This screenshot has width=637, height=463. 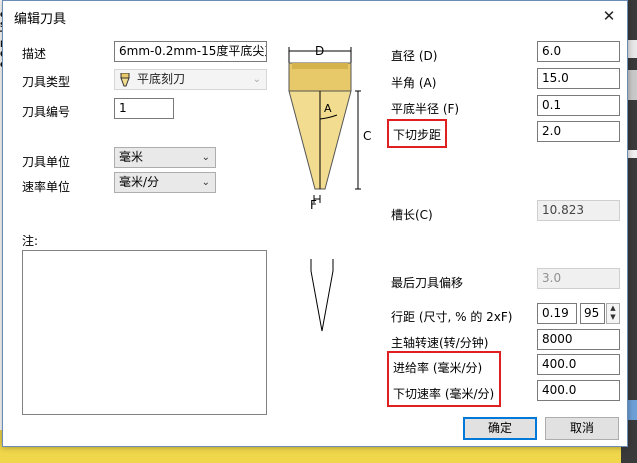 What do you see at coordinates (440, 343) in the screenshot?
I see `spindle-speed-label: 主轴转速(转/分钟)` at bounding box center [440, 343].